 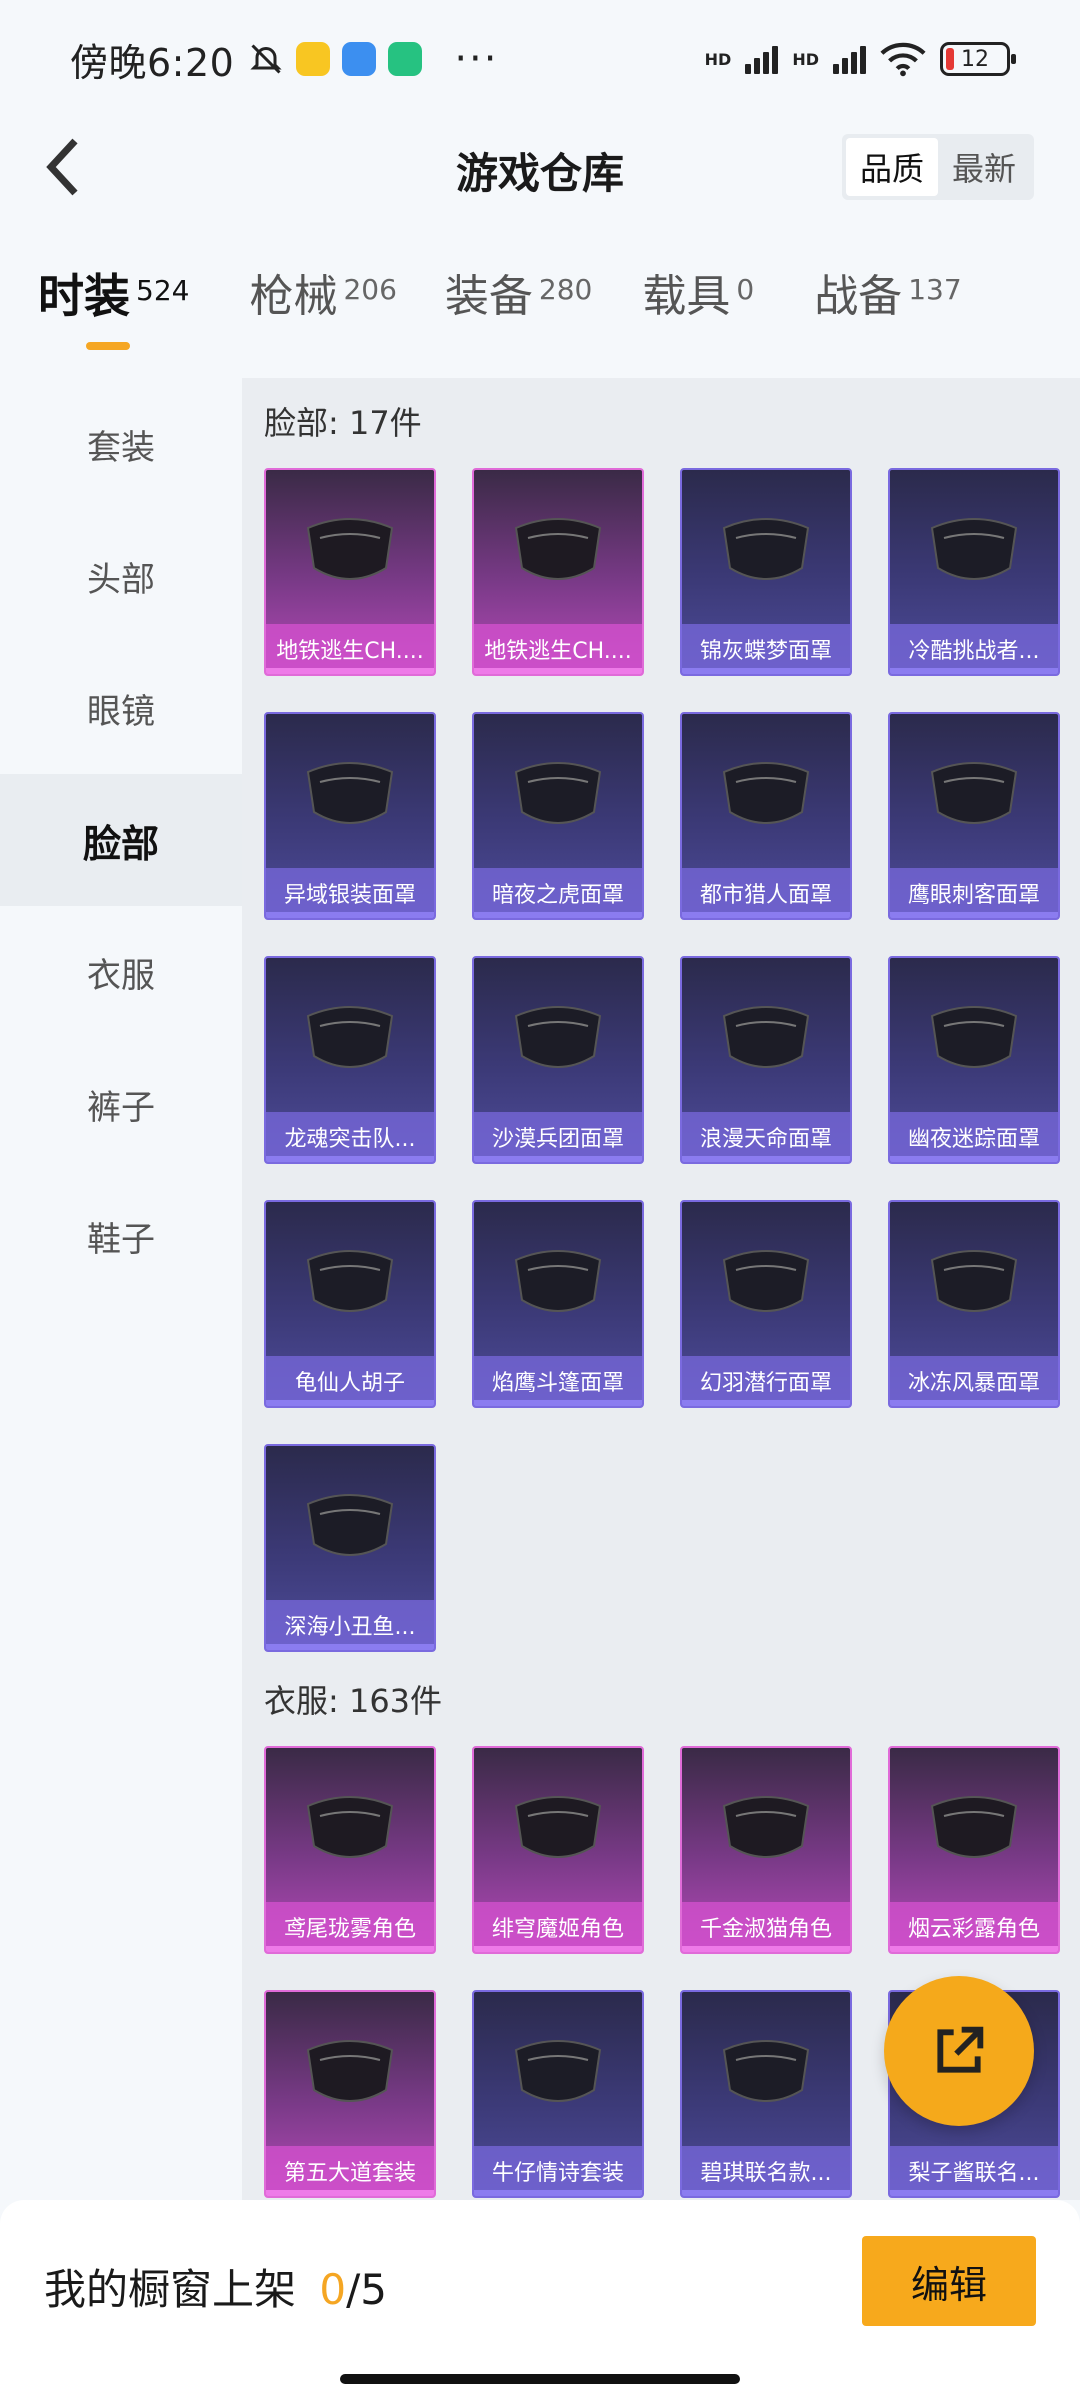 What do you see at coordinates (558, 1381) in the screenshot?
I see `item-name: 焰鹰斗篷面罩` at bounding box center [558, 1381].